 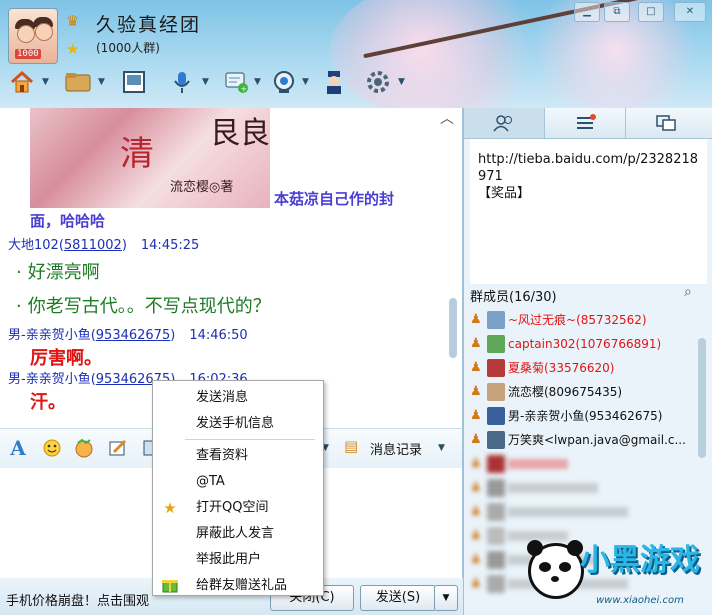 What do you see at coordinates (218, 335) in the screenshot?
I see `message-time: 14:46:50` at bounding box center [218, 335].